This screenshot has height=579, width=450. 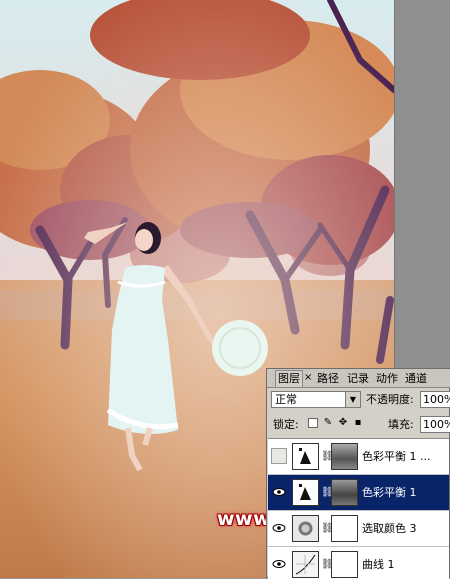 What do you see at coordinates (286, 424) in the screenshot?
I see `lock-label: 锁定:` at bounding box center [286, 424].